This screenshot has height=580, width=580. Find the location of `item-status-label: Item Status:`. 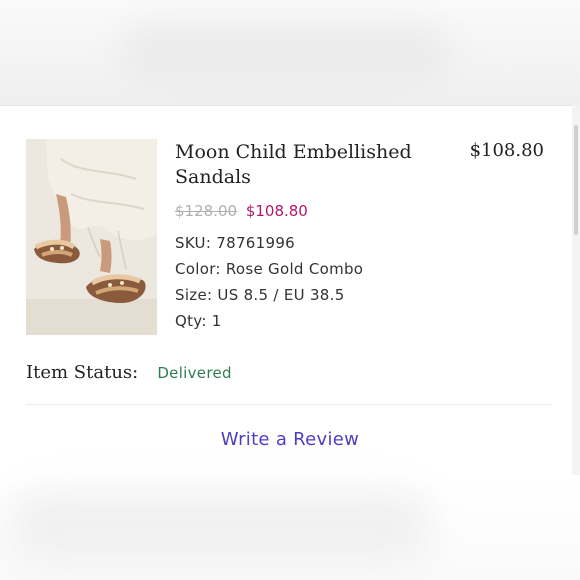

item-status-label: Item Status: is located at coordinates (82, 372).